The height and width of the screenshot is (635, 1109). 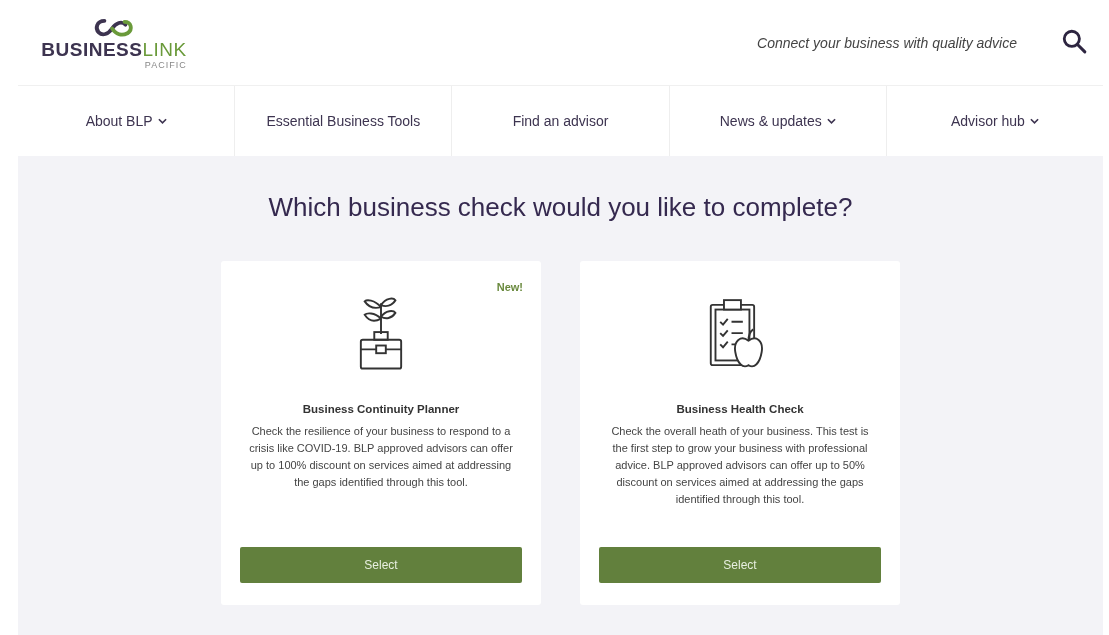 What do you see at coordinates (126, 121) in the screenshot?
I see `nav-link: About BLP` at bounding box center [126, 121].